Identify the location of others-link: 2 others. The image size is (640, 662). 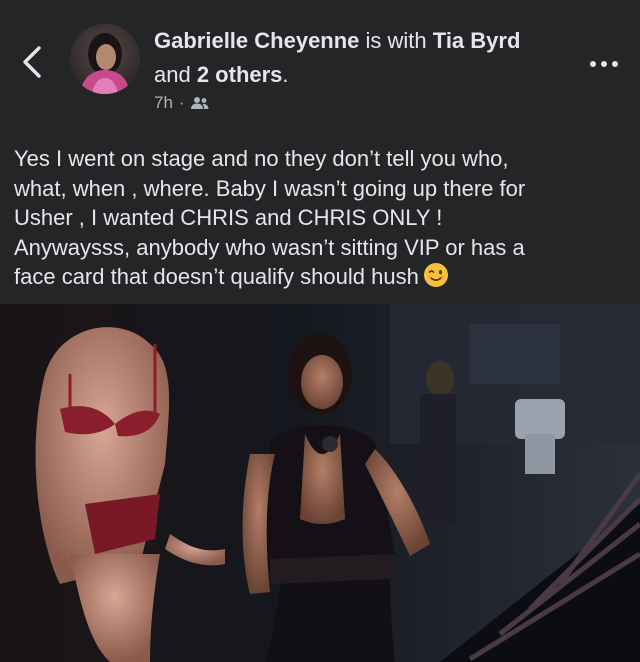
(240, 74).